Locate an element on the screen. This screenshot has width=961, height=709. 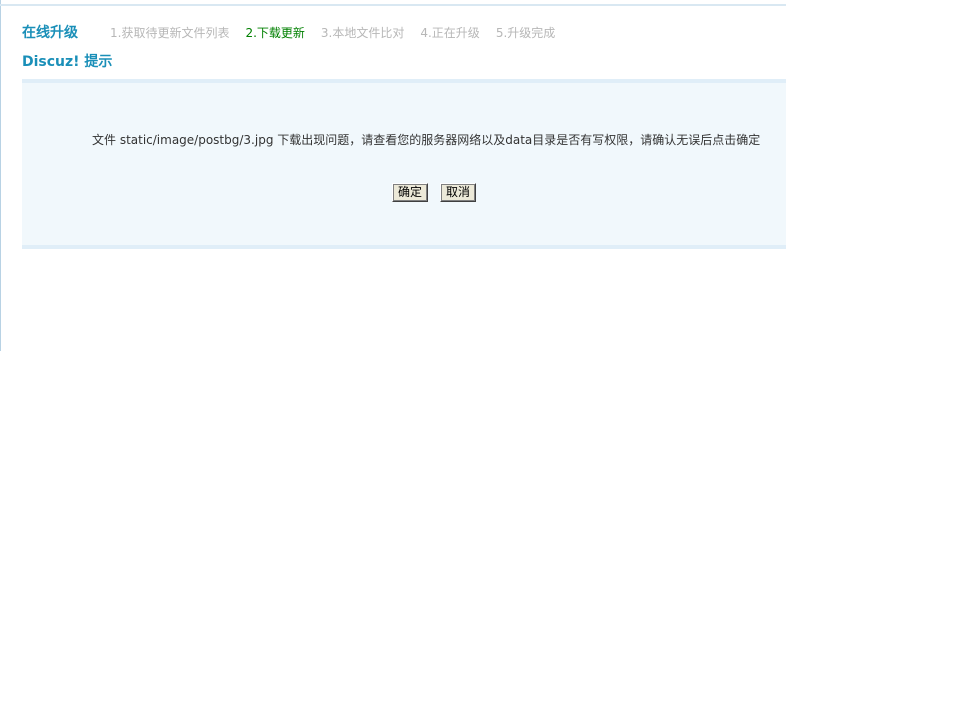
step-3: 3.本地文件比对 is located at coordinates (362, 32).